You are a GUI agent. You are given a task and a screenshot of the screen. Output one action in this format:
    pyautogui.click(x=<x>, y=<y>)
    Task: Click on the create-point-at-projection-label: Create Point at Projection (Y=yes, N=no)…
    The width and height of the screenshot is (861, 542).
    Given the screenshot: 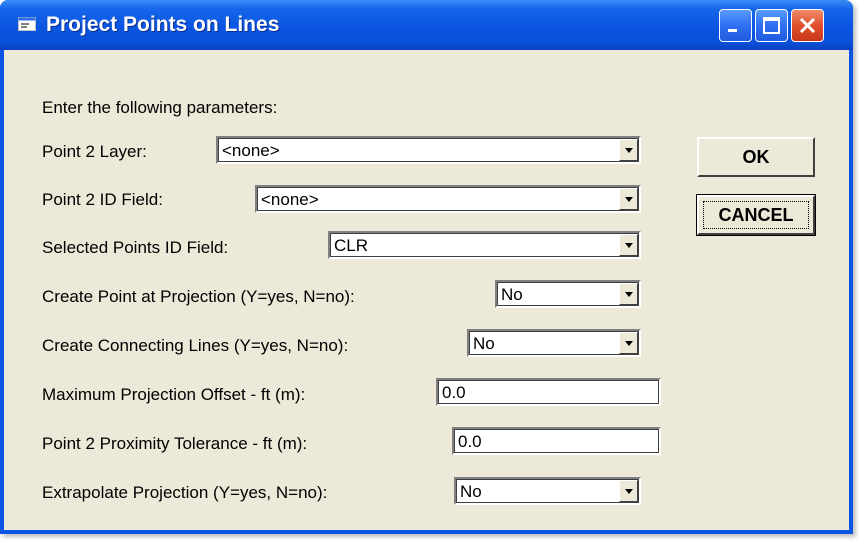 What is the action you would take?
    pyautogui.click(x=198, y=296)
    